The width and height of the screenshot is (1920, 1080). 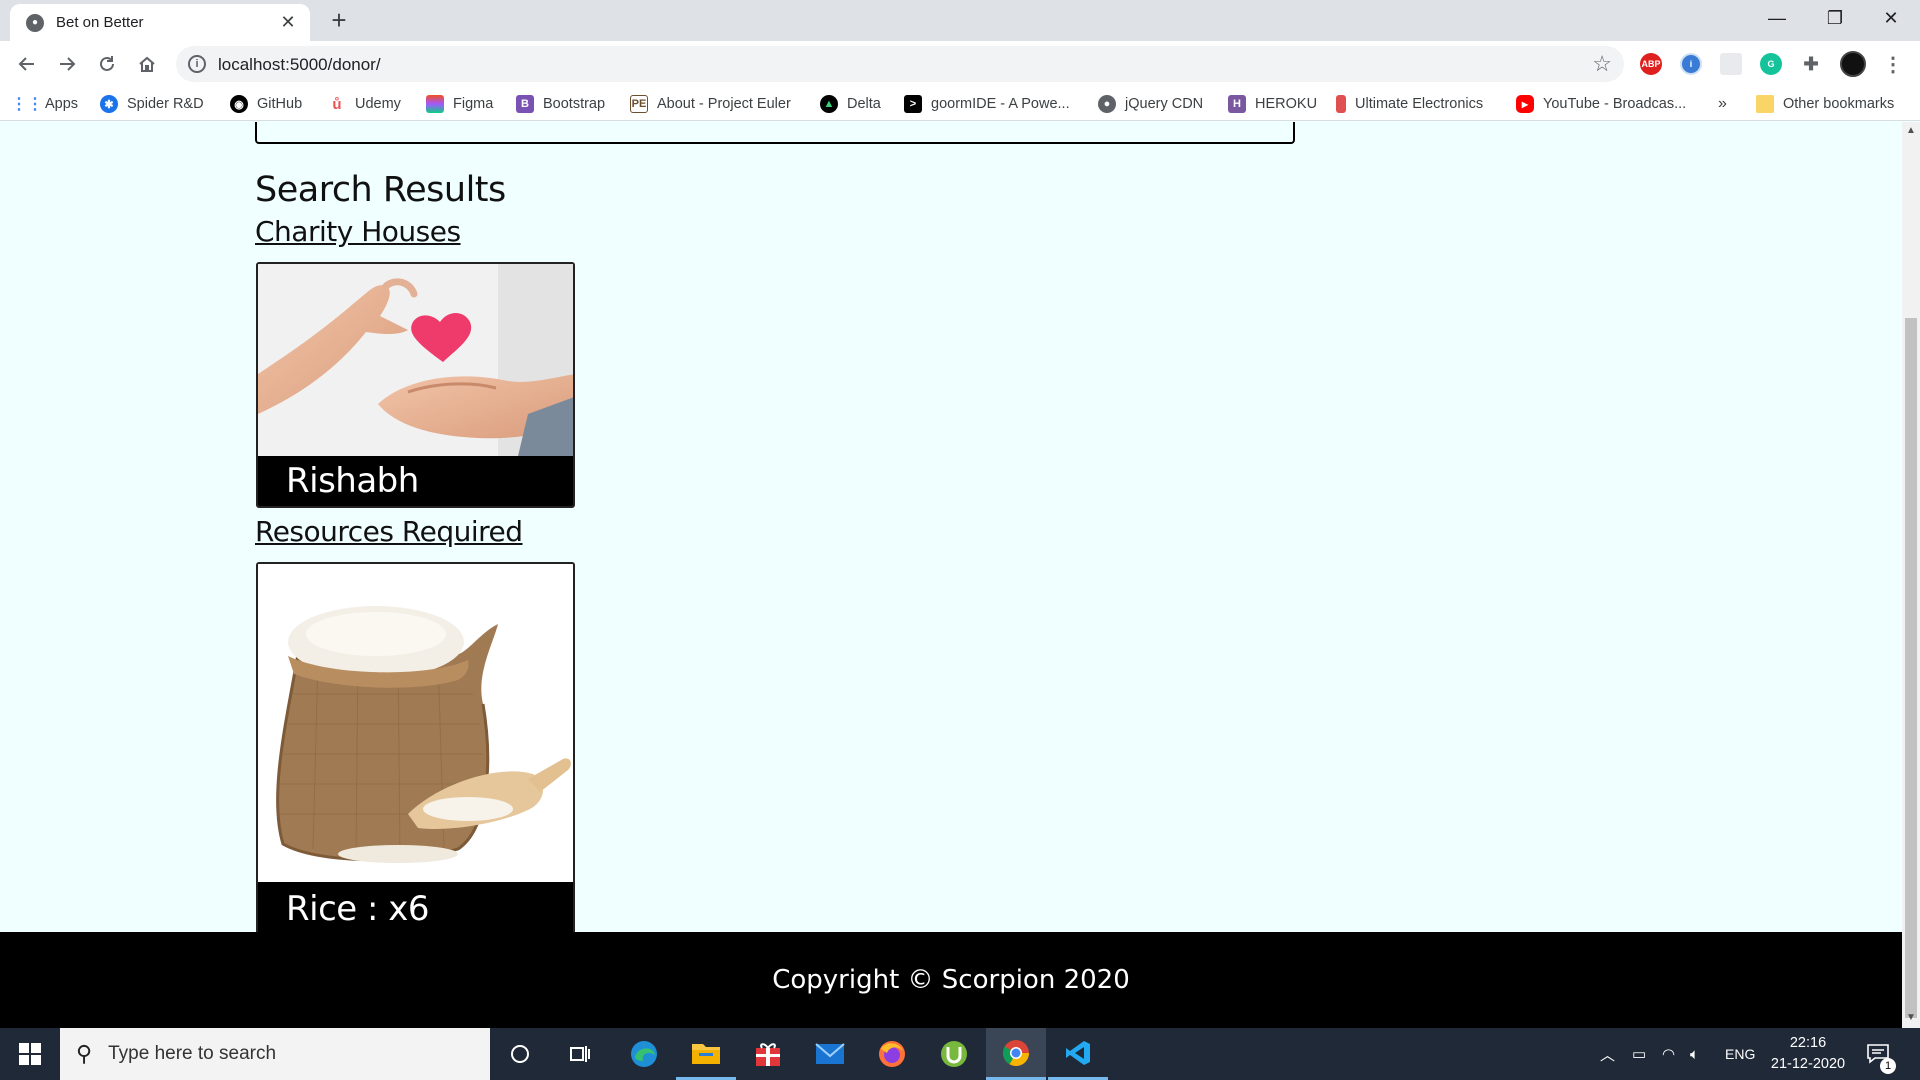 I want to click on bootstrap-icon: B, so click(x=525, y=104).